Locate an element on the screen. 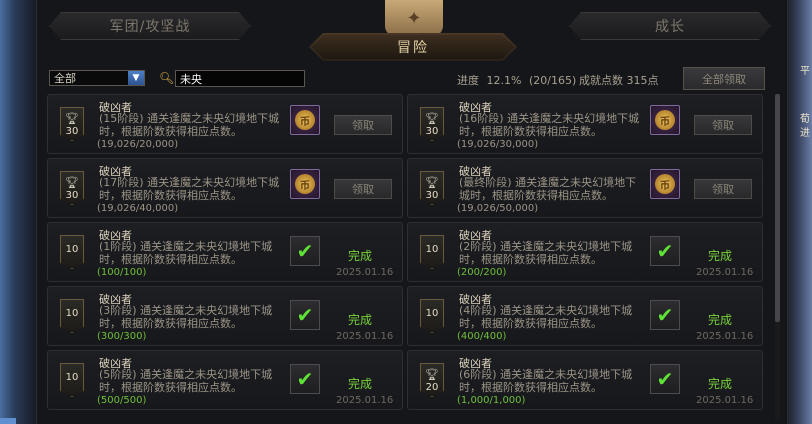 Image resolution: width=812 pixels, height=424 pixels. points-readout: 成就点数 315点 is located at coordinates (619, 80).